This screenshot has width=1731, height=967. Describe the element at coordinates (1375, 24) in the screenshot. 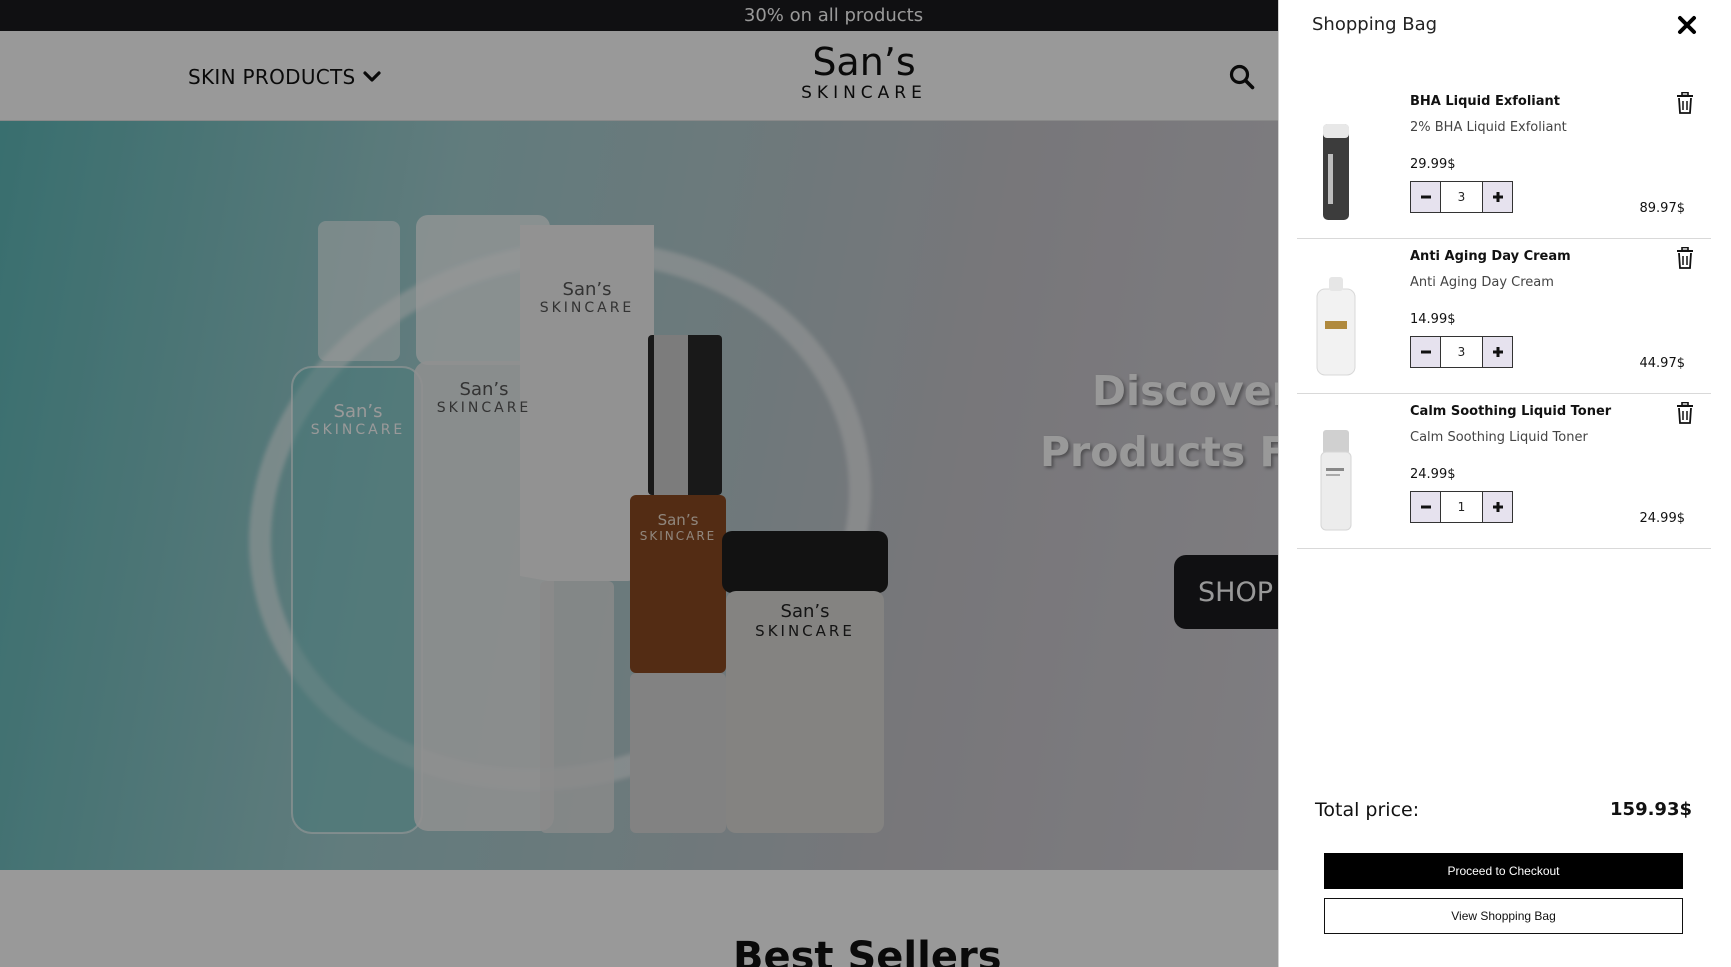

I see `cart-title: Shopping Bag` at that location.